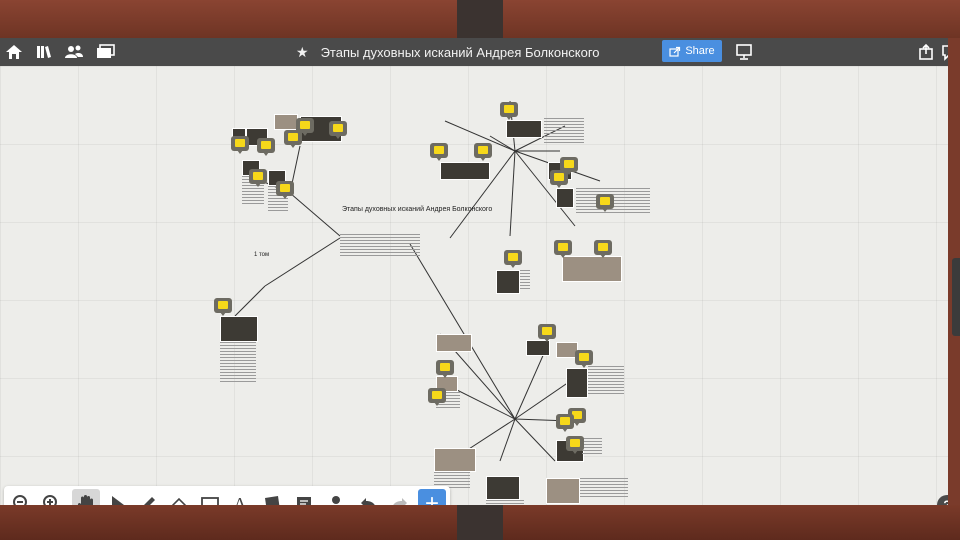  I want to click on pan-hand-icon, so click(86, 497).